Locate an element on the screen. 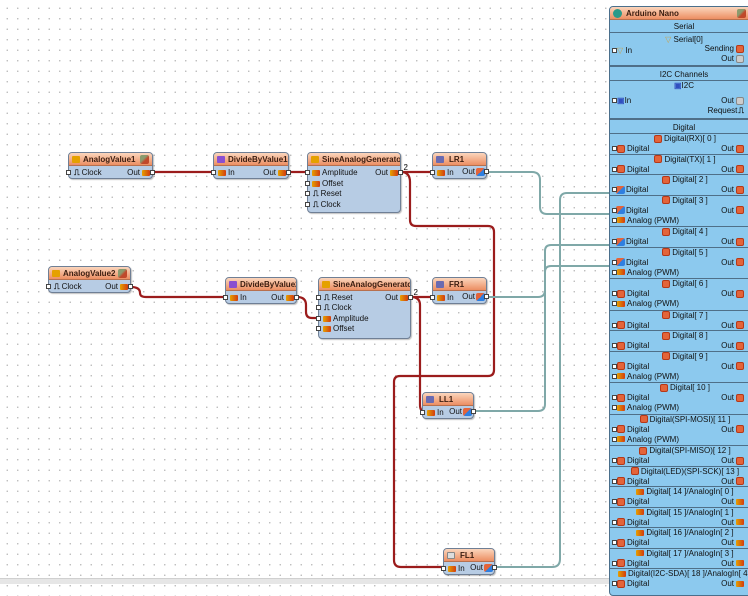 This screenshot has height=596, width=748. component-title: FR1 is located at coordinates (457, 284).